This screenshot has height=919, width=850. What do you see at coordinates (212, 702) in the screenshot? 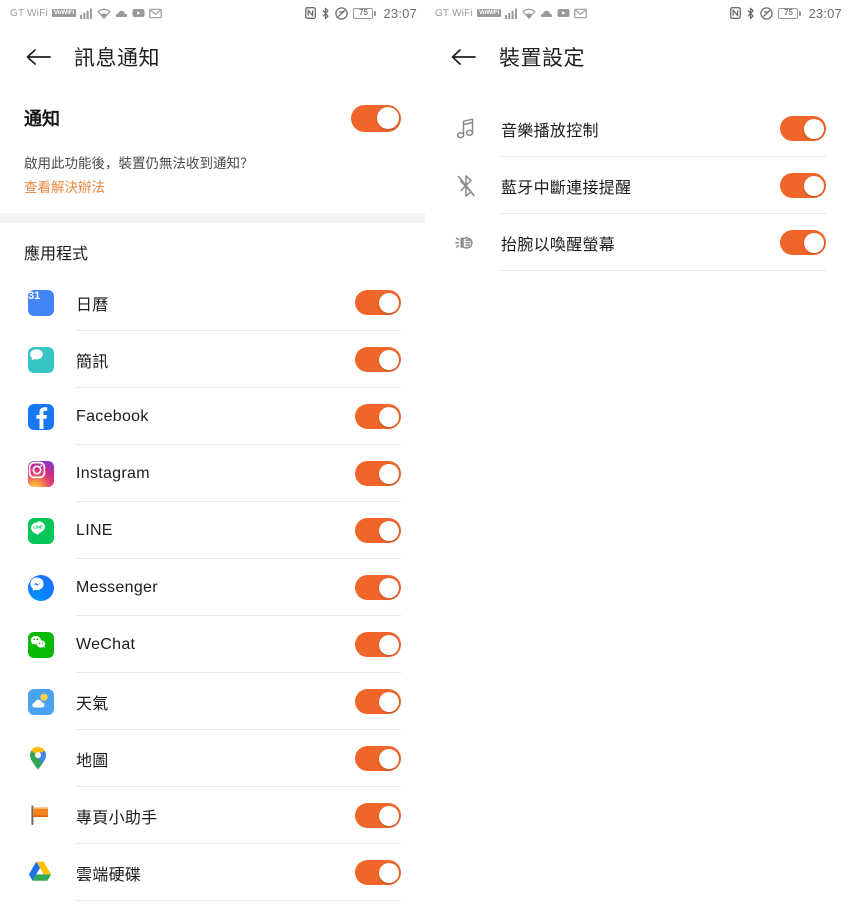
I see `app-row: 天氣` at bounding box center [212, 702].